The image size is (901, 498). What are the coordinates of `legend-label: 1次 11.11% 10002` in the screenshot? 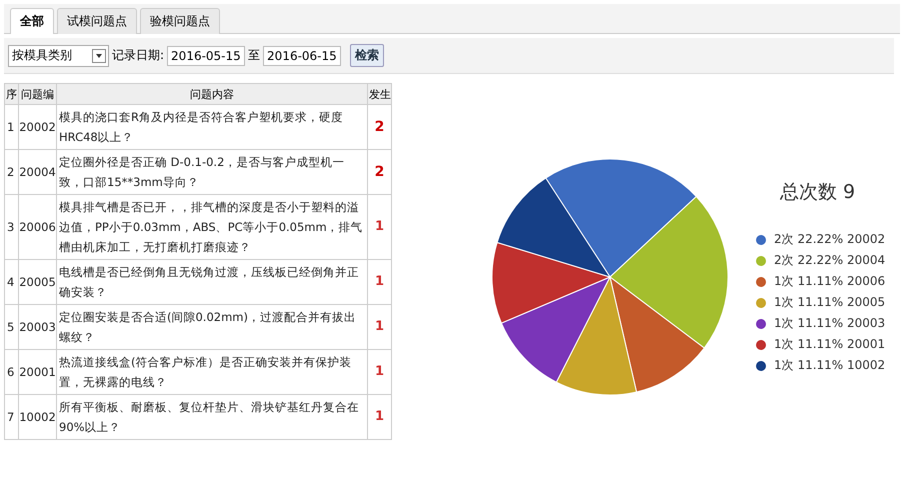 It's located at (830, 365).